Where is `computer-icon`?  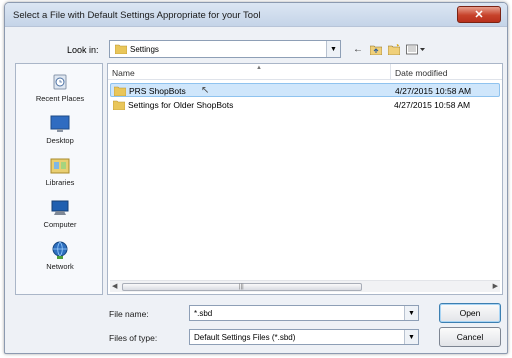 computer-icon is located at coordinates (60, 207).